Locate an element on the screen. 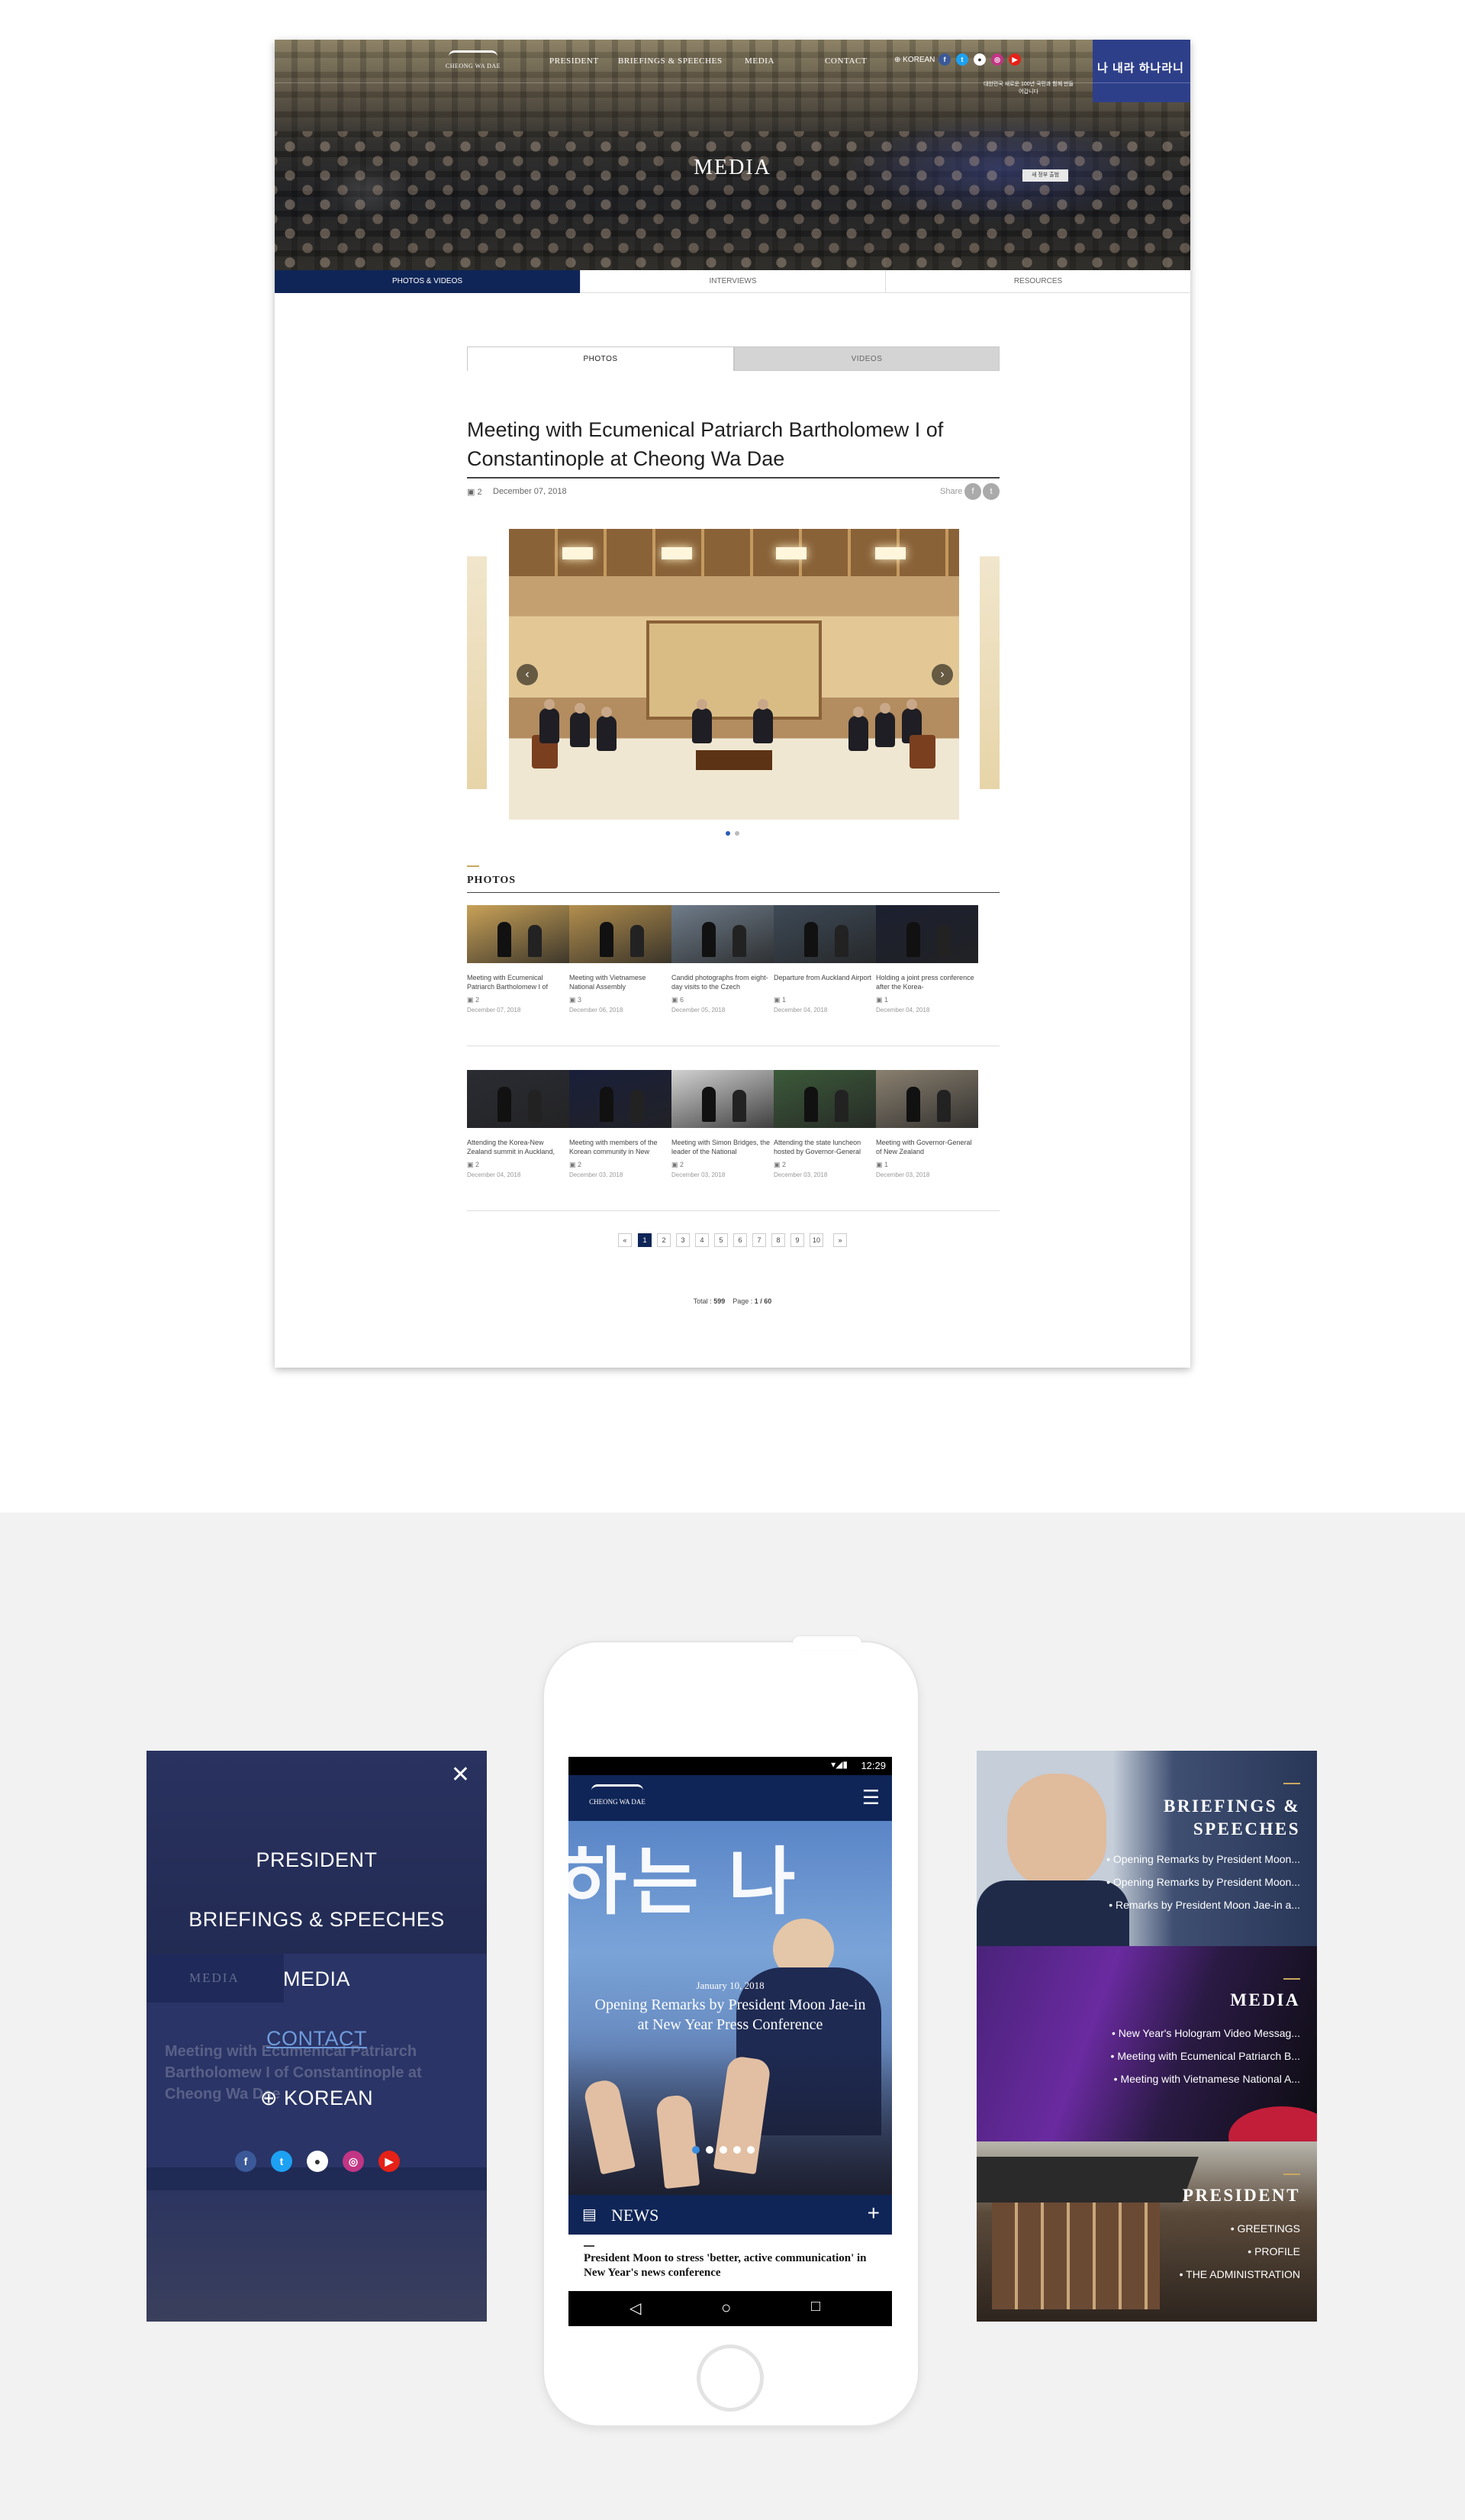 Image resolution: width=1465 pixels, height=2520 pixels. slider-prev-button: ‹ is located at coordinates (527, 674).